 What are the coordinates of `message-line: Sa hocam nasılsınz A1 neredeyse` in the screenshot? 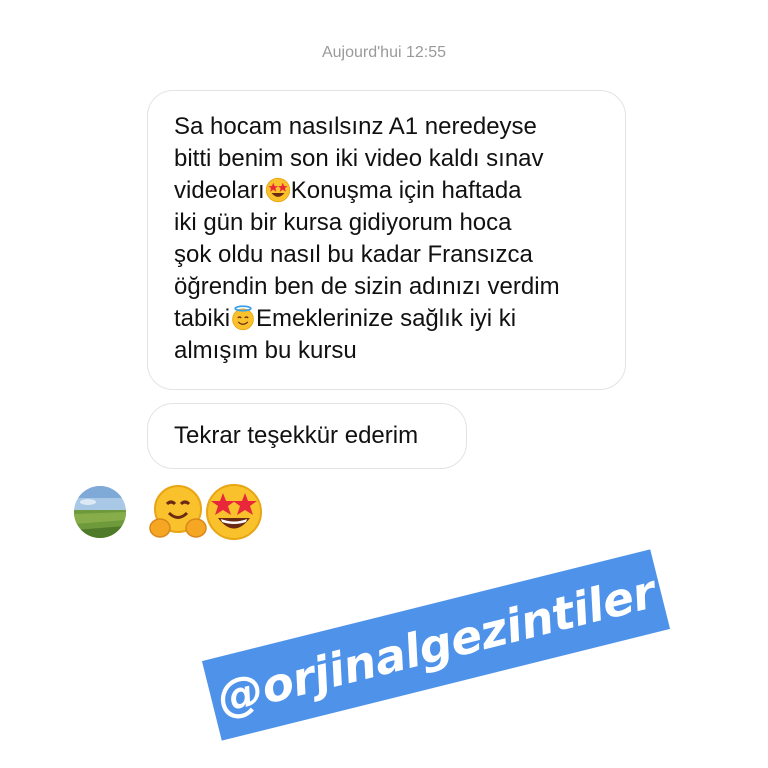 It's located at (355, 126).